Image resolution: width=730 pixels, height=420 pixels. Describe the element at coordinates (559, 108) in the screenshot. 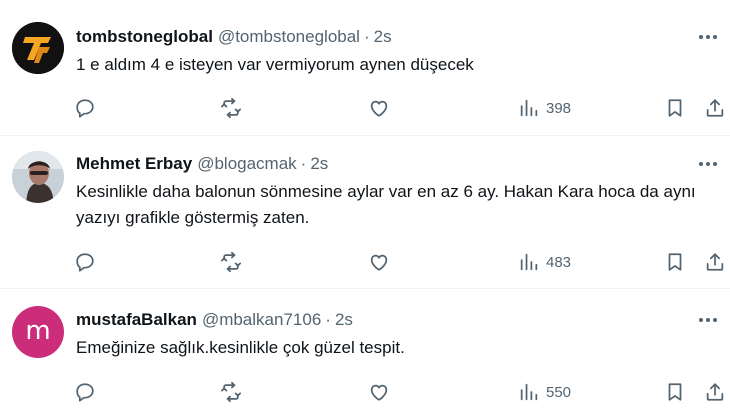

I see `views-count: 398` at that location.